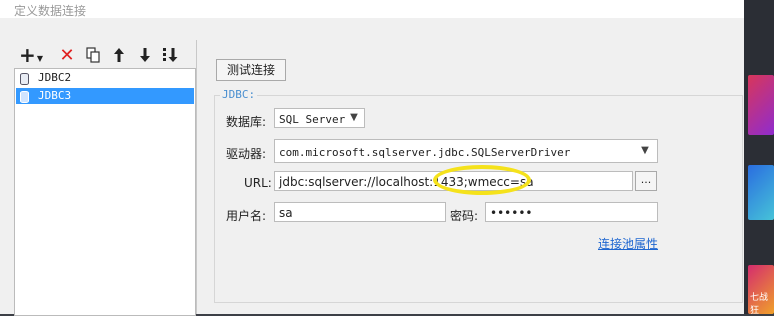 This screenshot has width=774, height=316. I want to click on username-input: sa, so click(360, 212).